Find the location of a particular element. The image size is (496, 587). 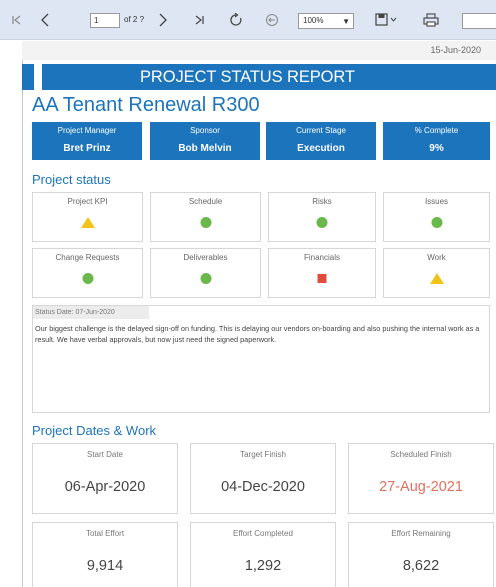

report-title: PROJECT STATUS REPORT is located at coordinates (247, 77).